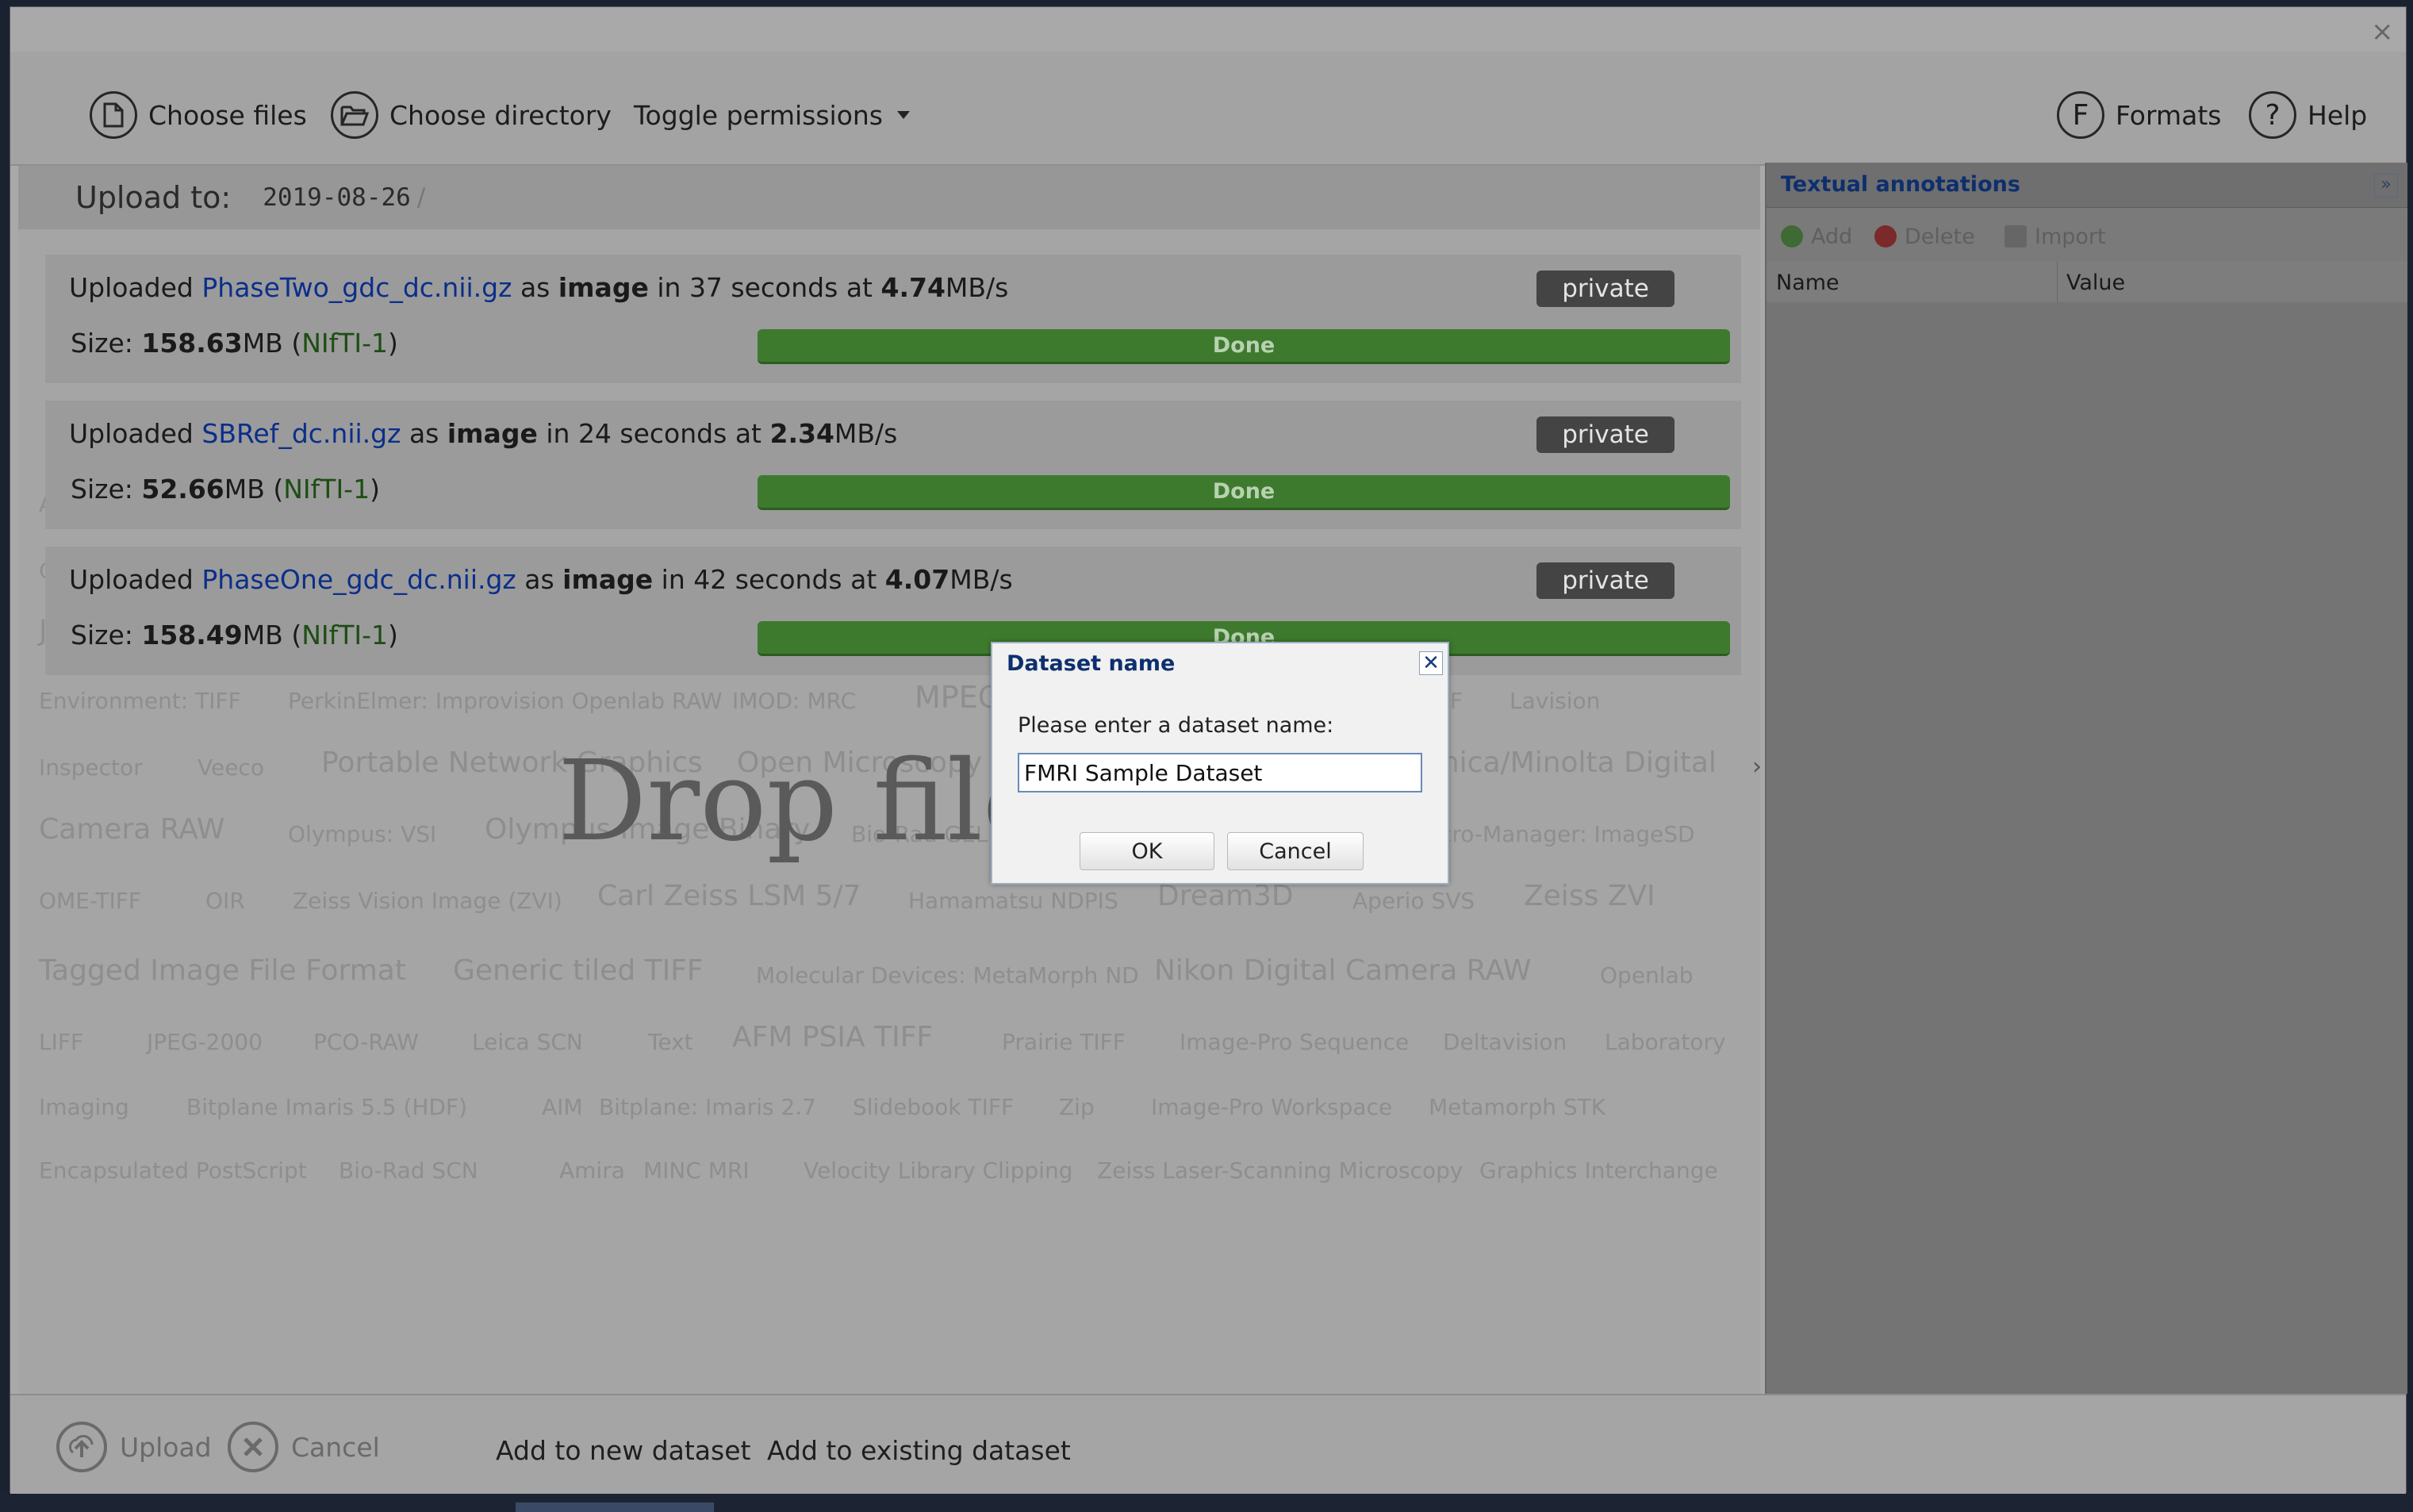 This screenshot has width=2413, height=1512. I want to click on size-label: Size:, so click(102, 490).